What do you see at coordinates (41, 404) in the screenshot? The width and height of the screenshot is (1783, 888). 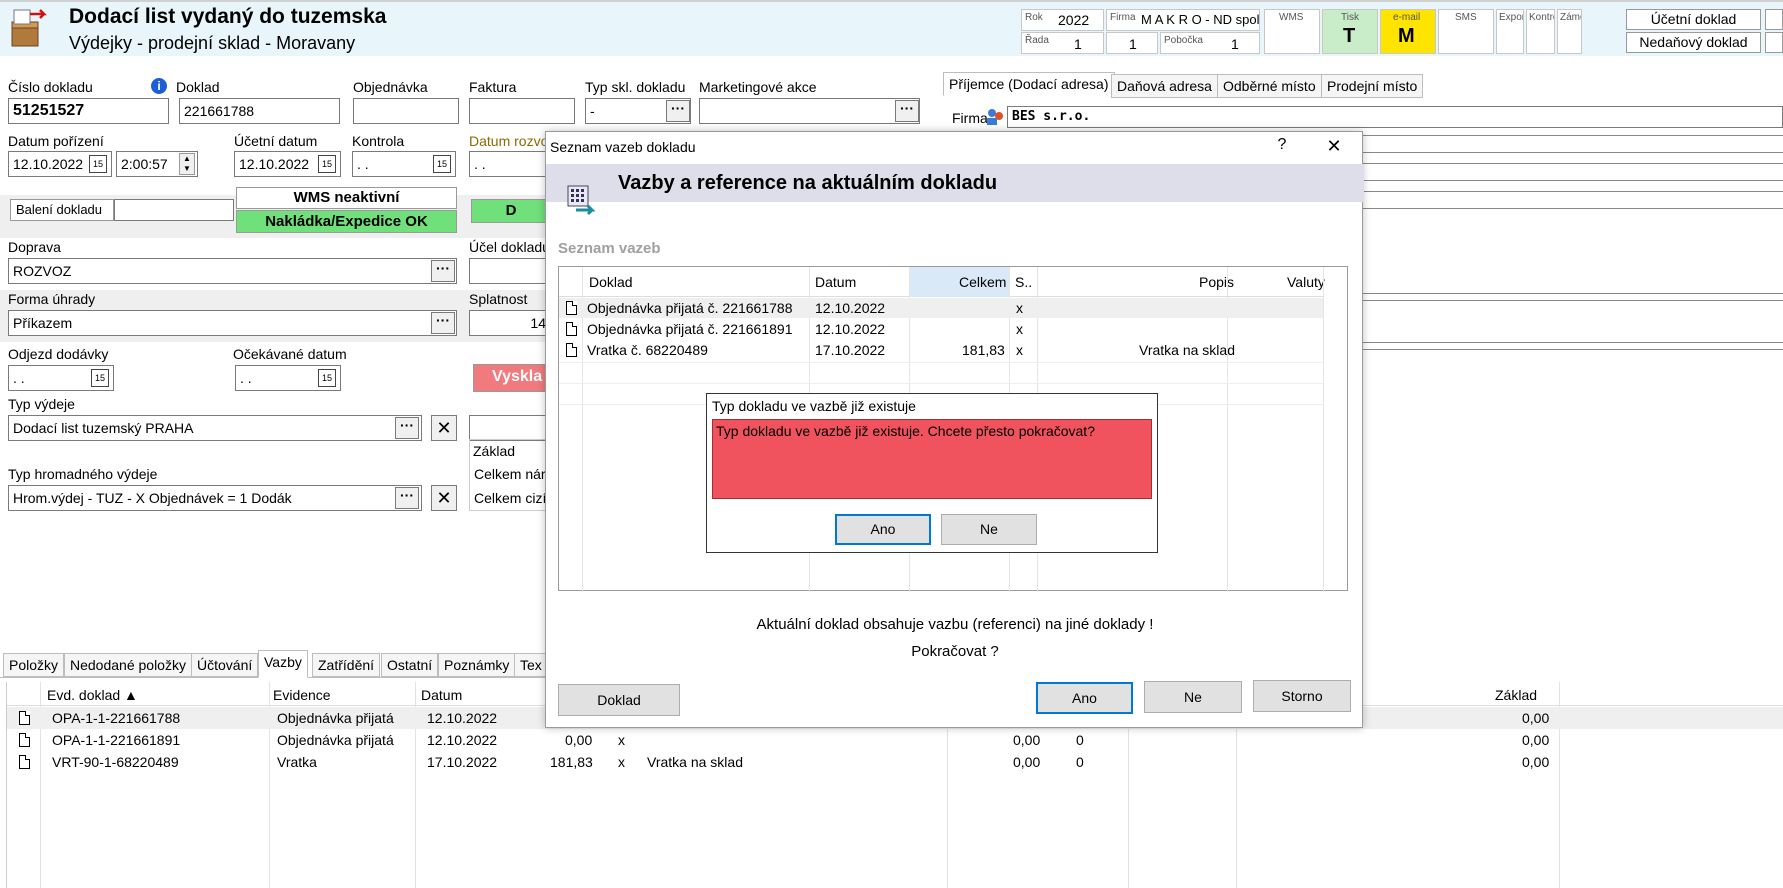 I see `typ-vydeje-label: Typ výdeje` at bounding box center [41, 404].